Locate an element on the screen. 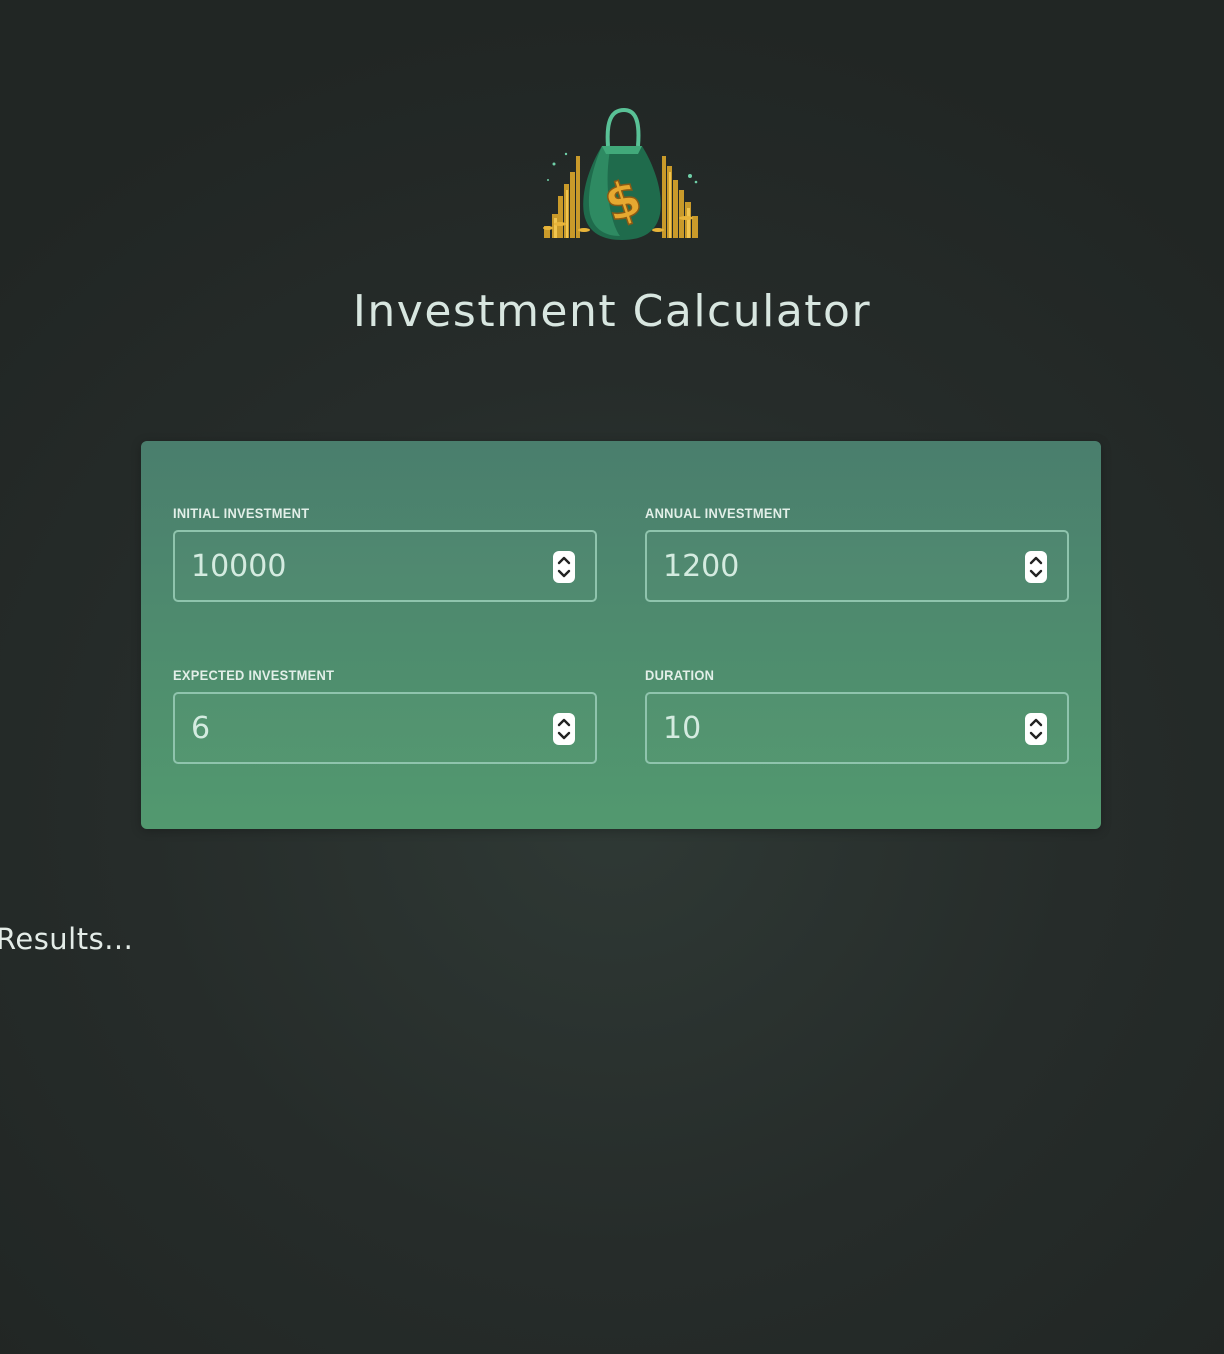 The width and height of the screenshot is (1224, 1354). expected-investment-label: EXPECTED INVESTMENT is located at coordinates (254, 675).